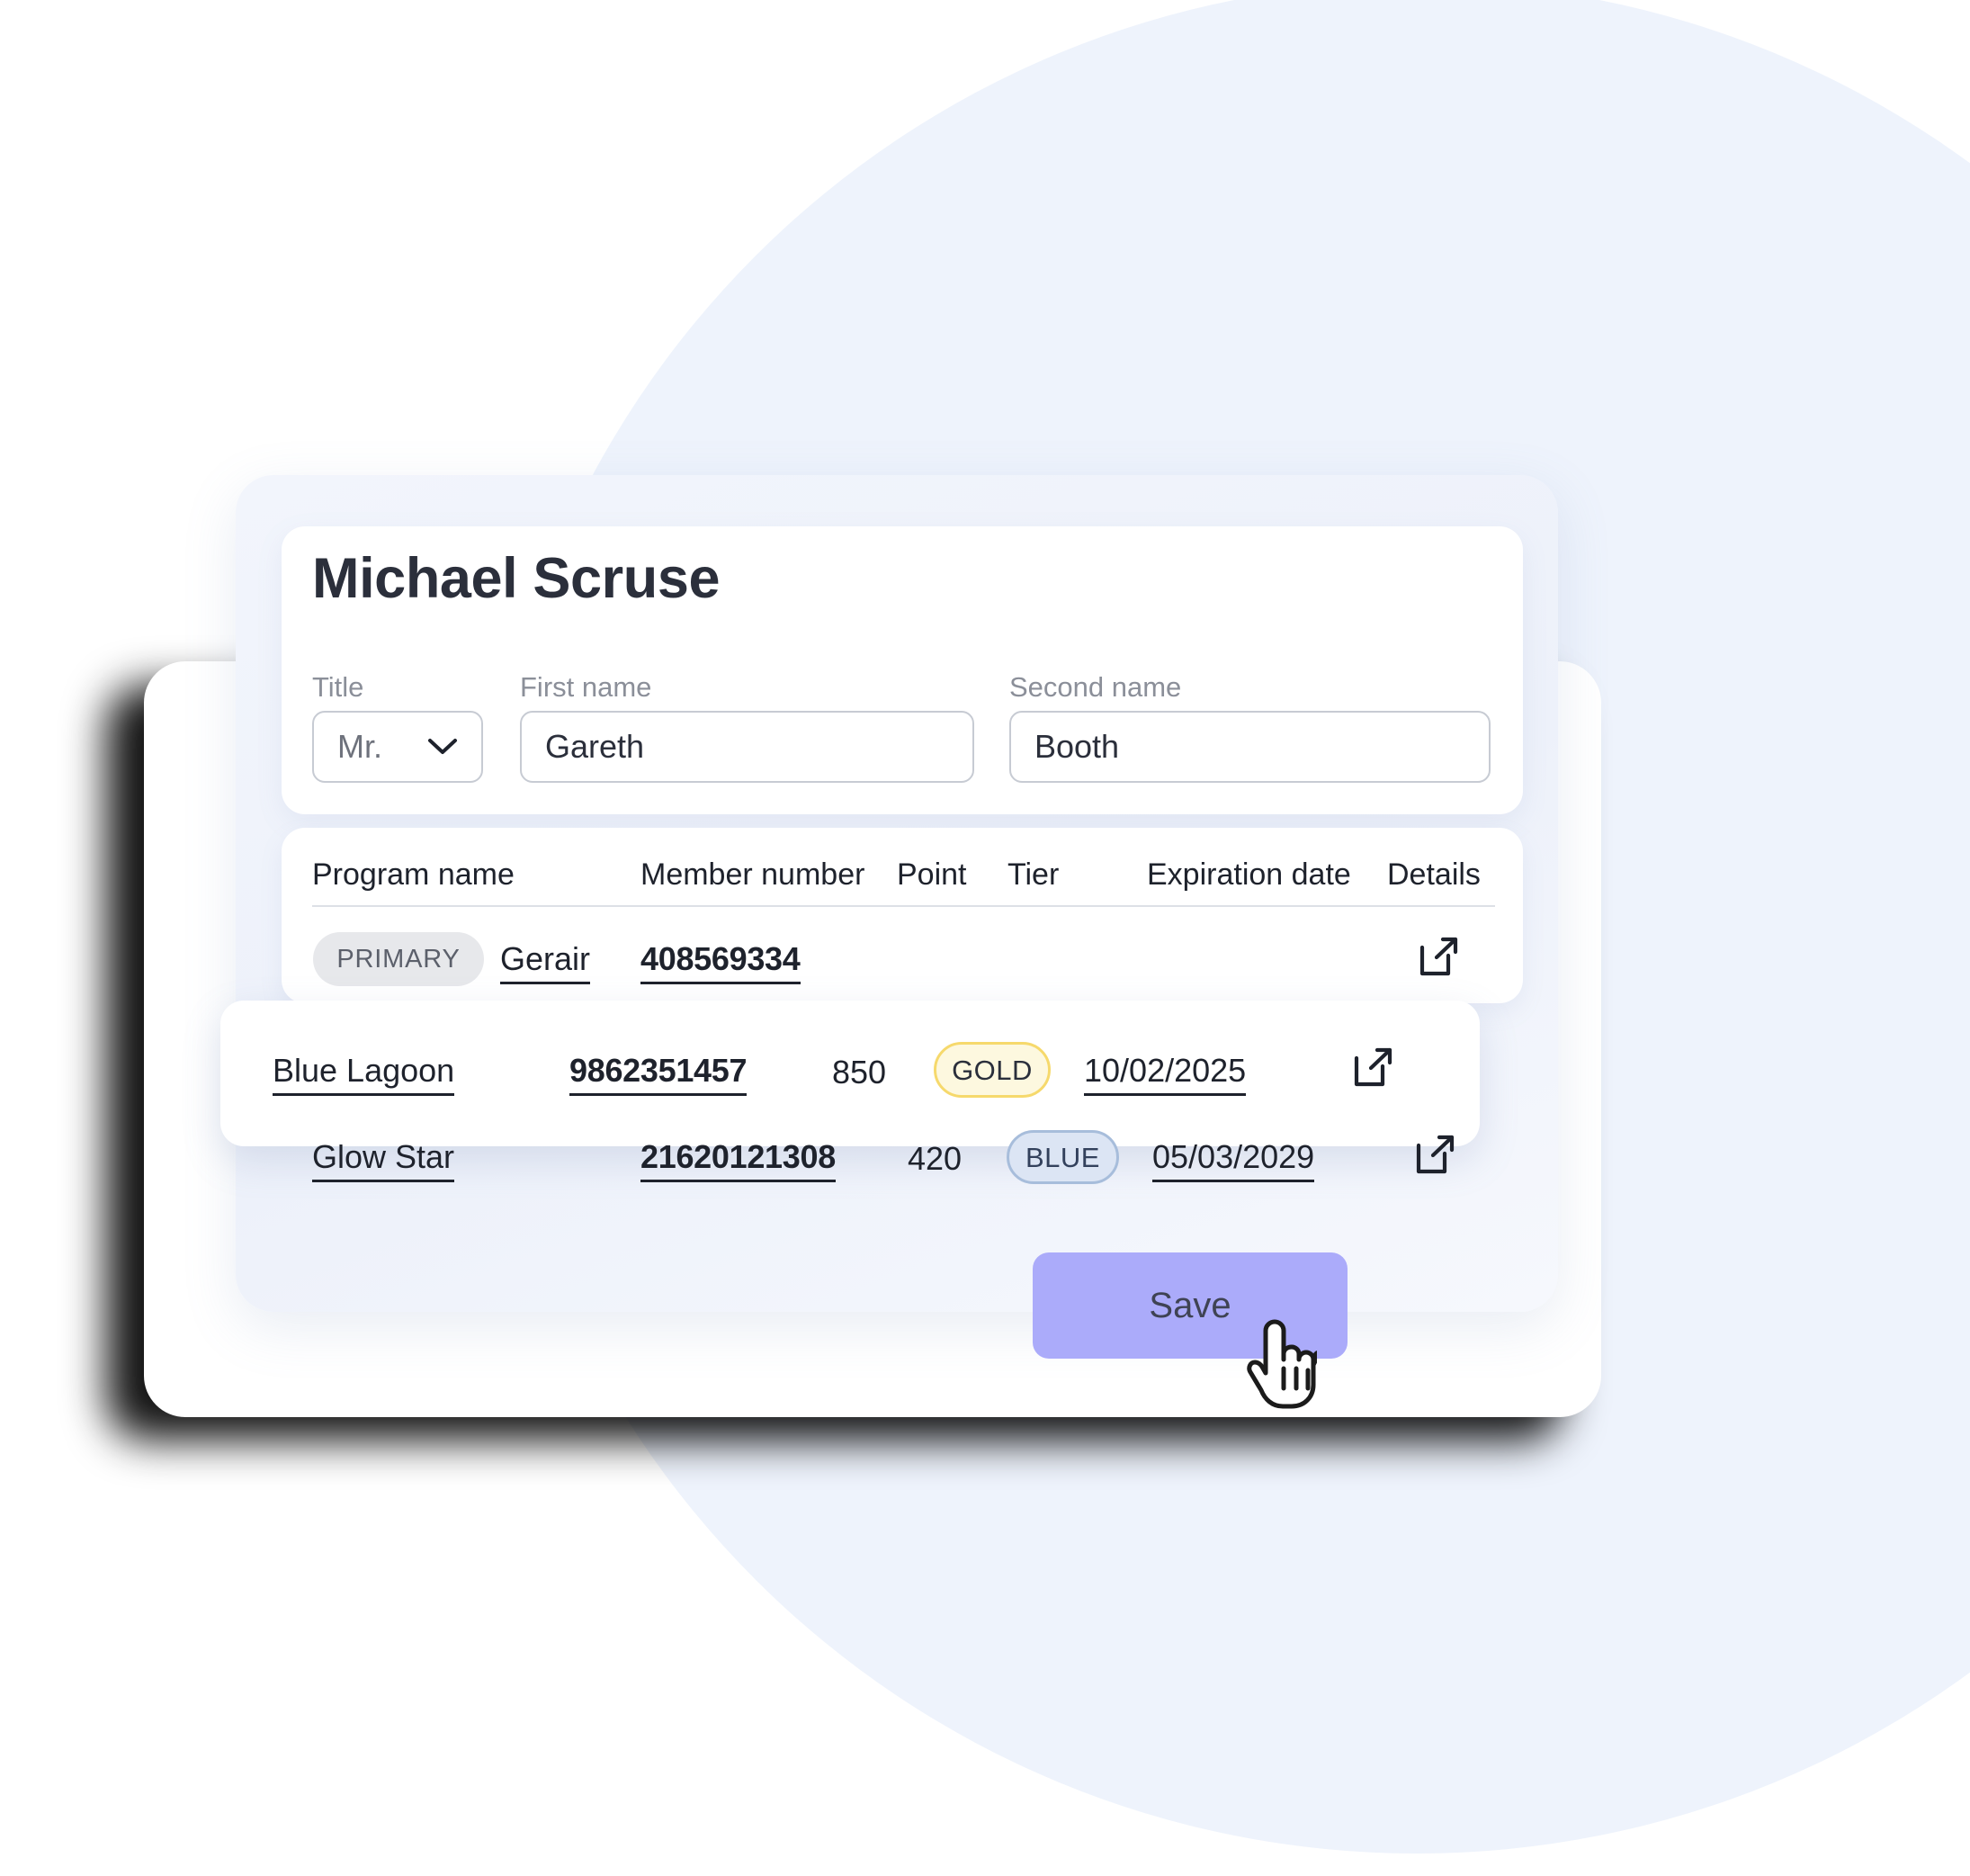 This screenshot has height=1876, width=1970. Describe the element at coordinates (747, 747) in the screenshot. I see `first-name-field: Gareth` at that location.